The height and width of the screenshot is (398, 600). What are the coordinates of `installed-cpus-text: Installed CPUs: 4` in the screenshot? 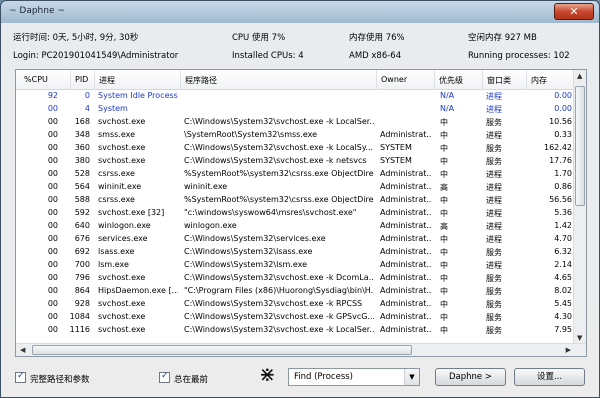 It's located at (268, 56).